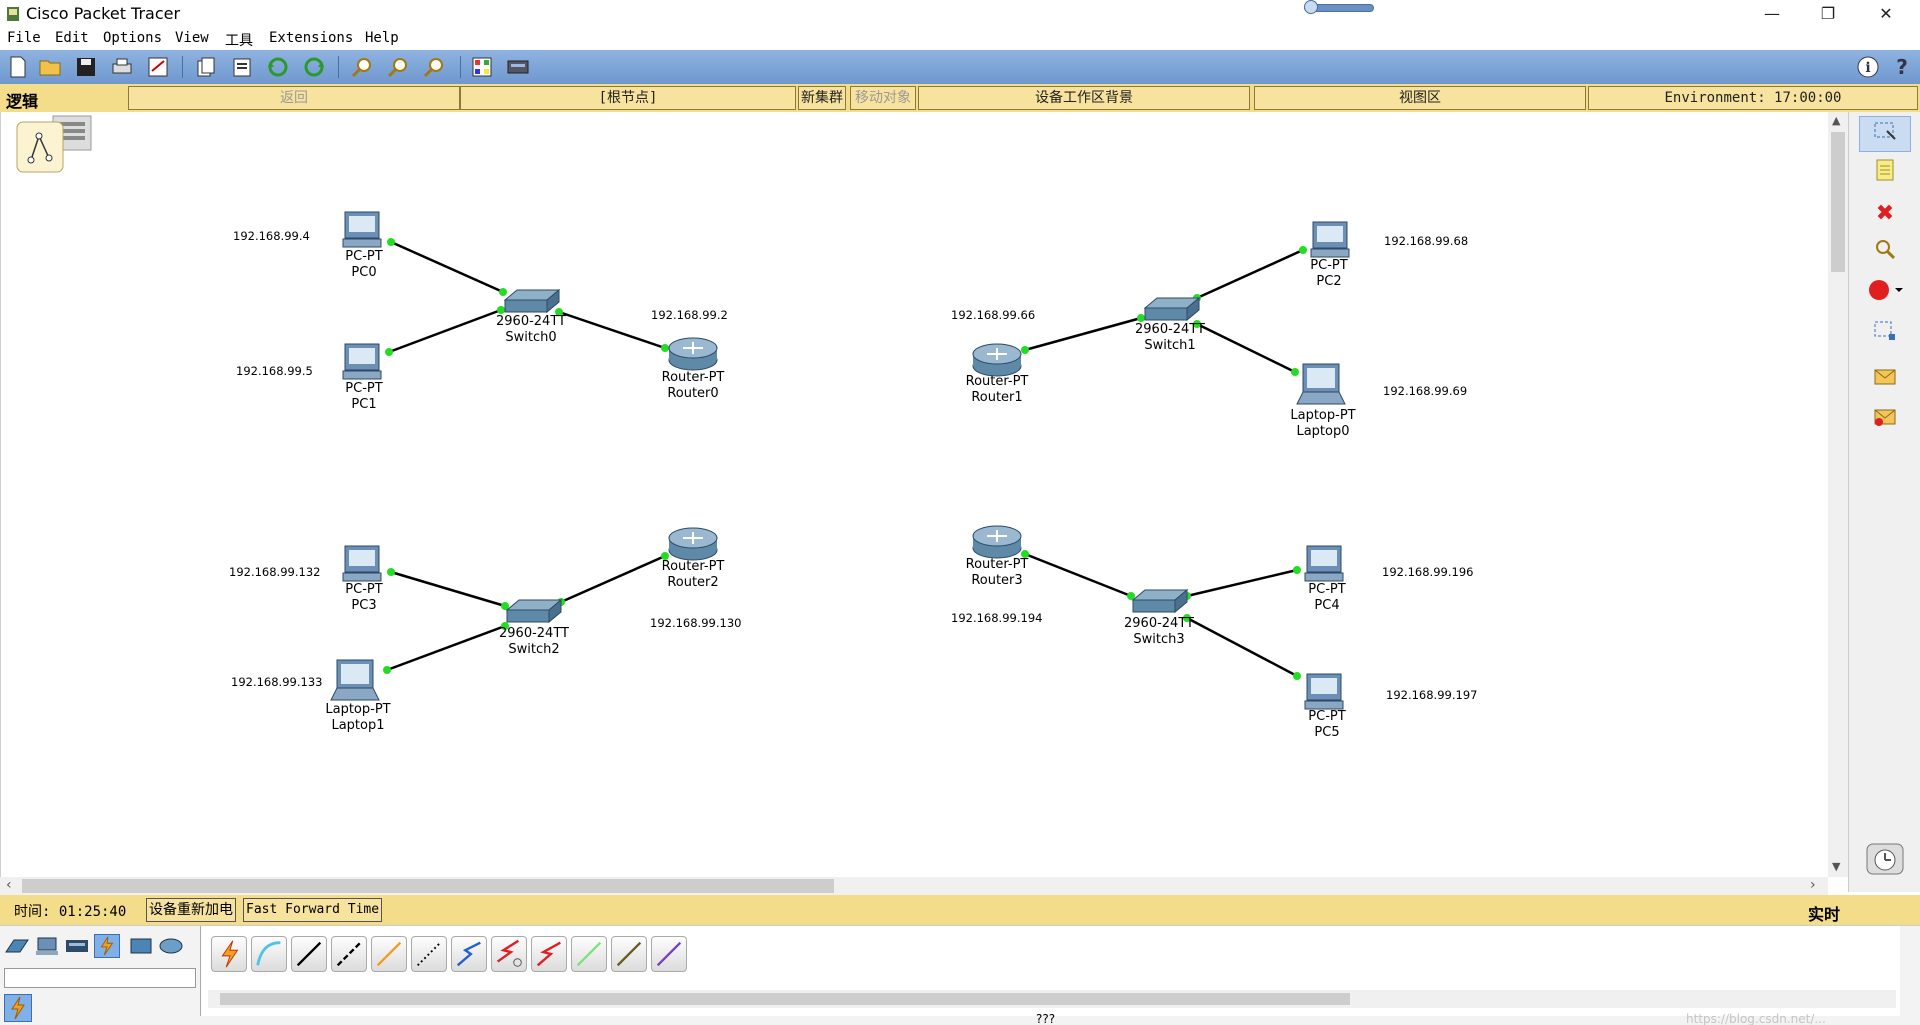 The width and height of the screenshot is (1920, 1025). I want to click on device-router2: Router-PT Router2, so click(693, 575).